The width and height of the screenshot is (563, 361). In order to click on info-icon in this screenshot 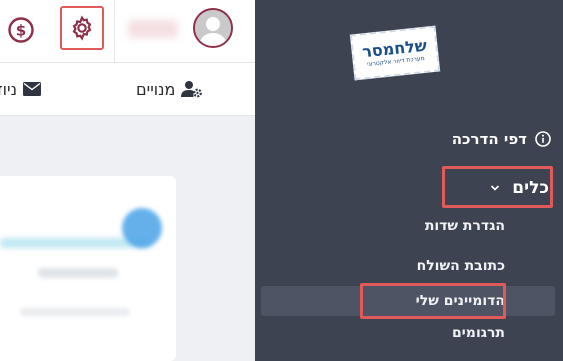, I will do `click(543, 139)`.